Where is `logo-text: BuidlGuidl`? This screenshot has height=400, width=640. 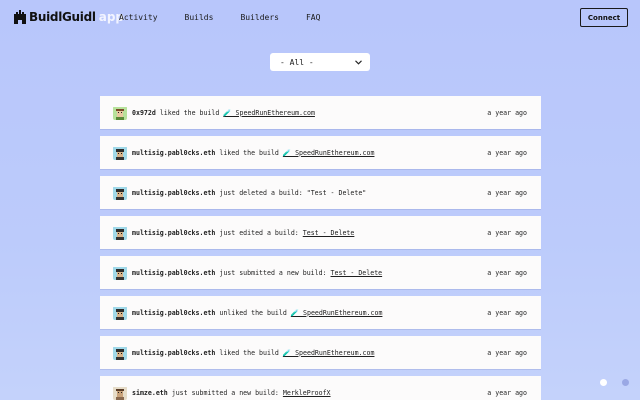 logo-text: BuidlGuidl is located at coordinates (62, 17).